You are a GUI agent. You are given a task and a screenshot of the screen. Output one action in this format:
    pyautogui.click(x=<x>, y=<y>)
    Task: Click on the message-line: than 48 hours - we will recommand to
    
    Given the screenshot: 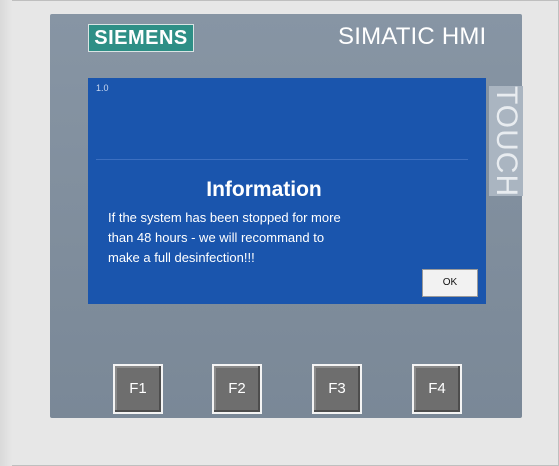 What is the action you would take?
    pyautogui.click(x=216, y=237)
    